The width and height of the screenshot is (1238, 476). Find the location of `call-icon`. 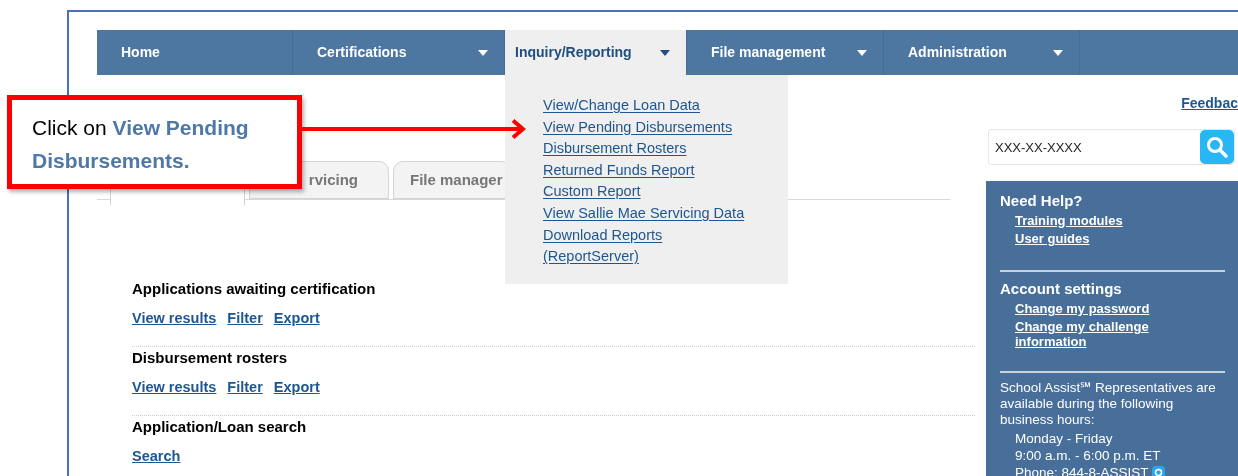

call-icon is located at coordinates (1158, 471).